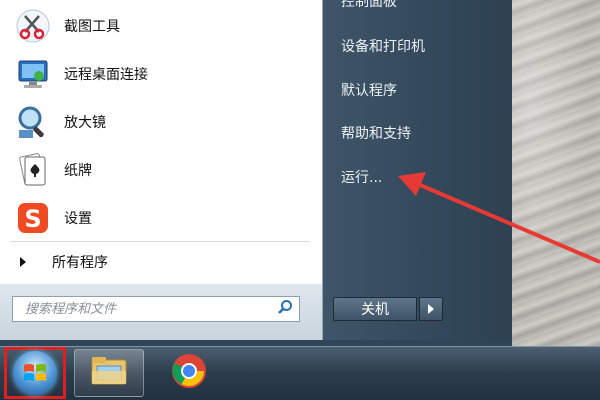 The width and height of the screenshot is (600, 400). I want to click on program-label: 纸牌, so click(78, 171).